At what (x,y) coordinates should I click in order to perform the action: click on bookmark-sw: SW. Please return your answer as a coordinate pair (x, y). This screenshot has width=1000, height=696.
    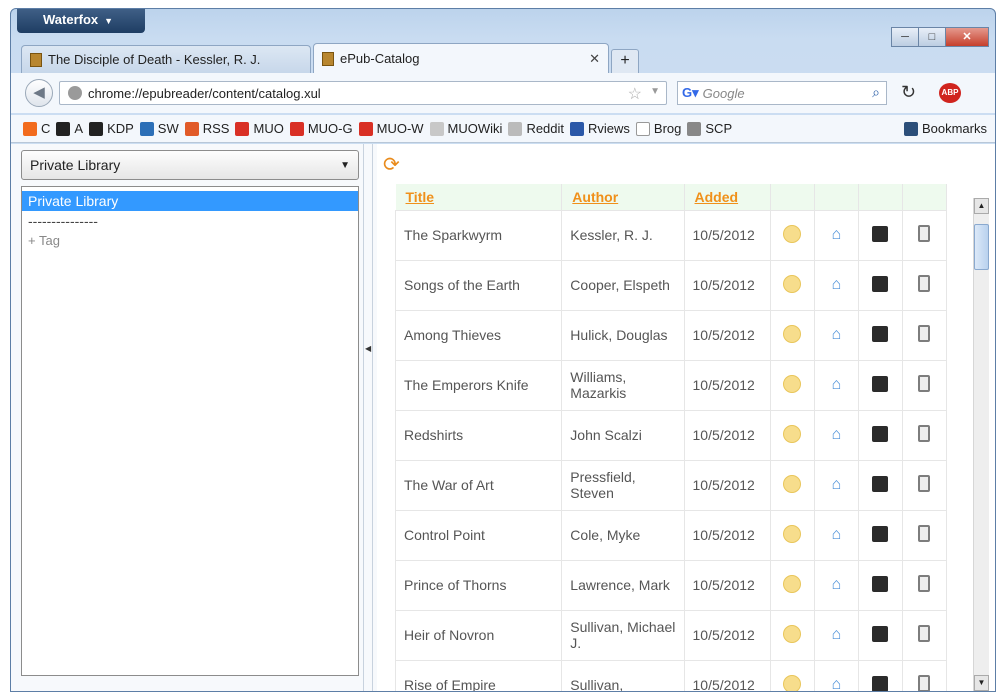
    Looking at the image, I should click on (159, 128).